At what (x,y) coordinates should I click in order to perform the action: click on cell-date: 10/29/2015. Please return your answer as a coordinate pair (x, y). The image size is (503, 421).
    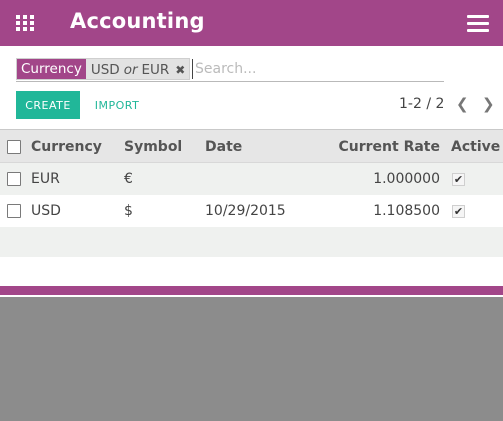
    Looking at the image, I should click on (245, 211).